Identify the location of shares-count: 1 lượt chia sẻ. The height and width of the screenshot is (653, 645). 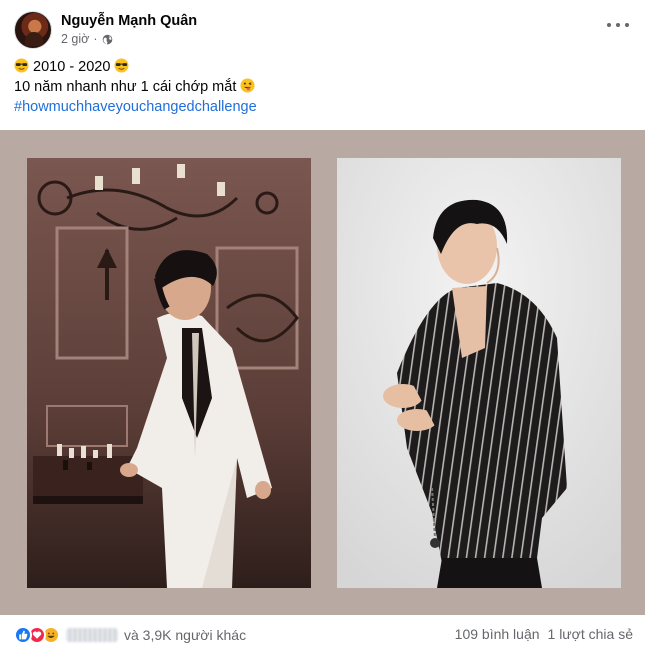
(590, 634).